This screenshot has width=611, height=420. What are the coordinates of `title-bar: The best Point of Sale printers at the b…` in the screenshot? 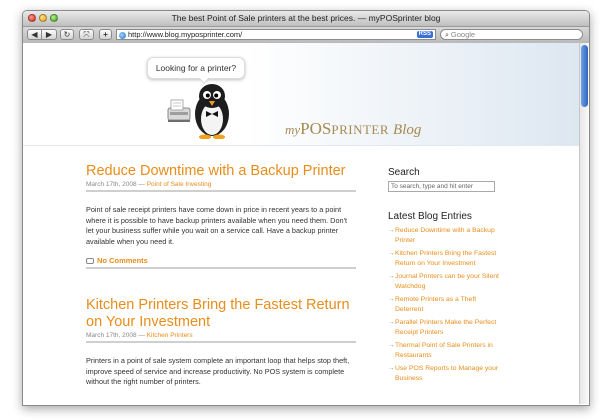 It's located at (306, 19).